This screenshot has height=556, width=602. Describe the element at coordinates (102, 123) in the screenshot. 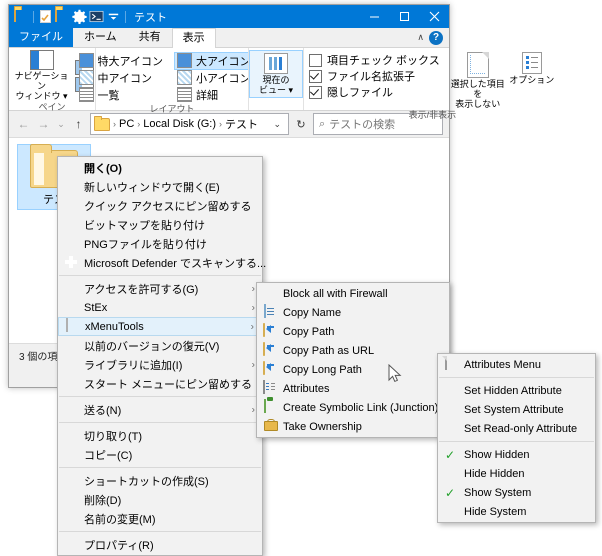

I see `breadcrumb-folder-icon` at that location.